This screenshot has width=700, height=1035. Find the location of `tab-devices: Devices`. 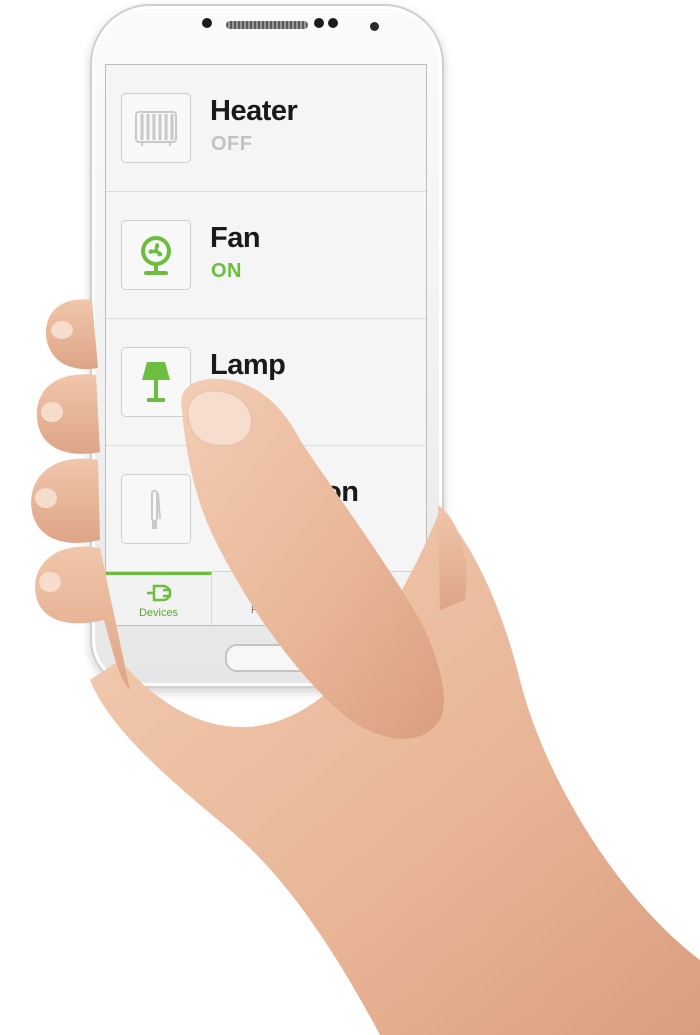

tab-devices: Devices is located at coordinates (159, 598).